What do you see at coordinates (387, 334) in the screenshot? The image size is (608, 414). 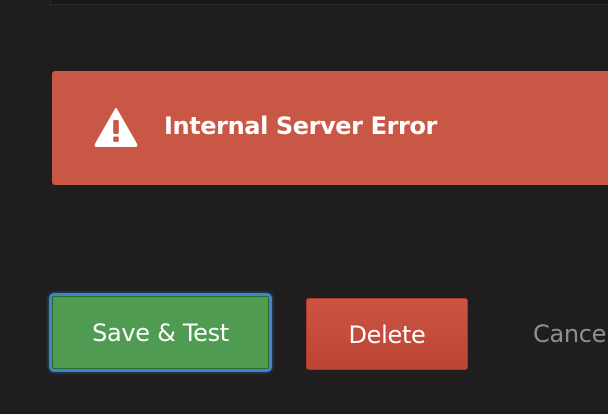 I see `delete-button: Delete` at bounding box center [387, 334].